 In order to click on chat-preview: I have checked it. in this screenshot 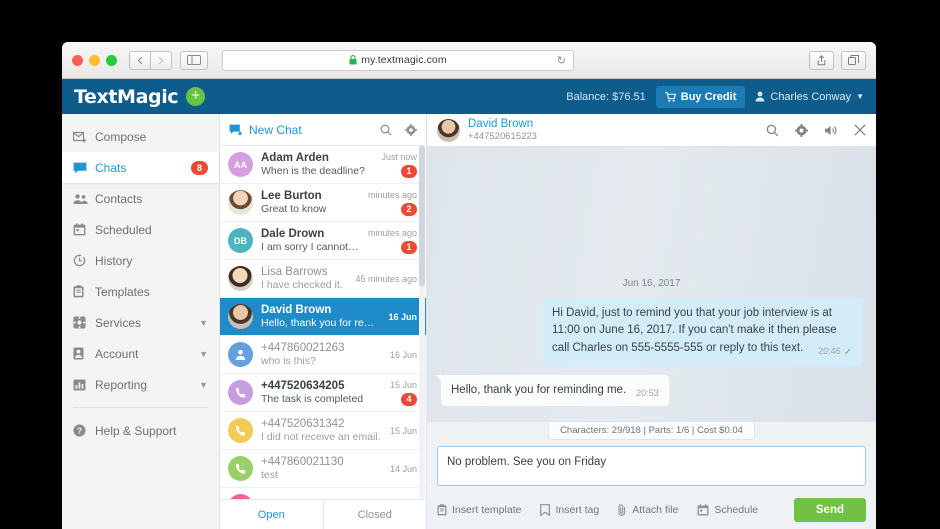, I will do `click(302, 285)`.